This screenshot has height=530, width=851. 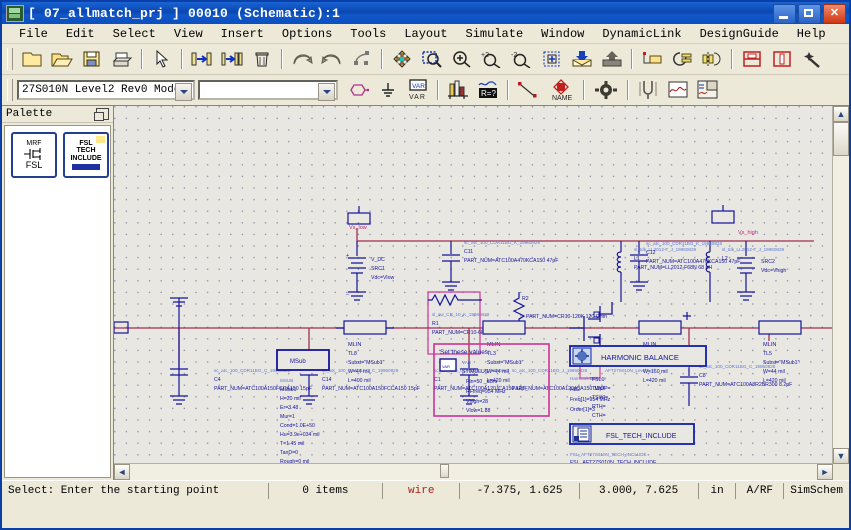 I want to click on wire-name-icon: NAME, so click(x=561, y=90).